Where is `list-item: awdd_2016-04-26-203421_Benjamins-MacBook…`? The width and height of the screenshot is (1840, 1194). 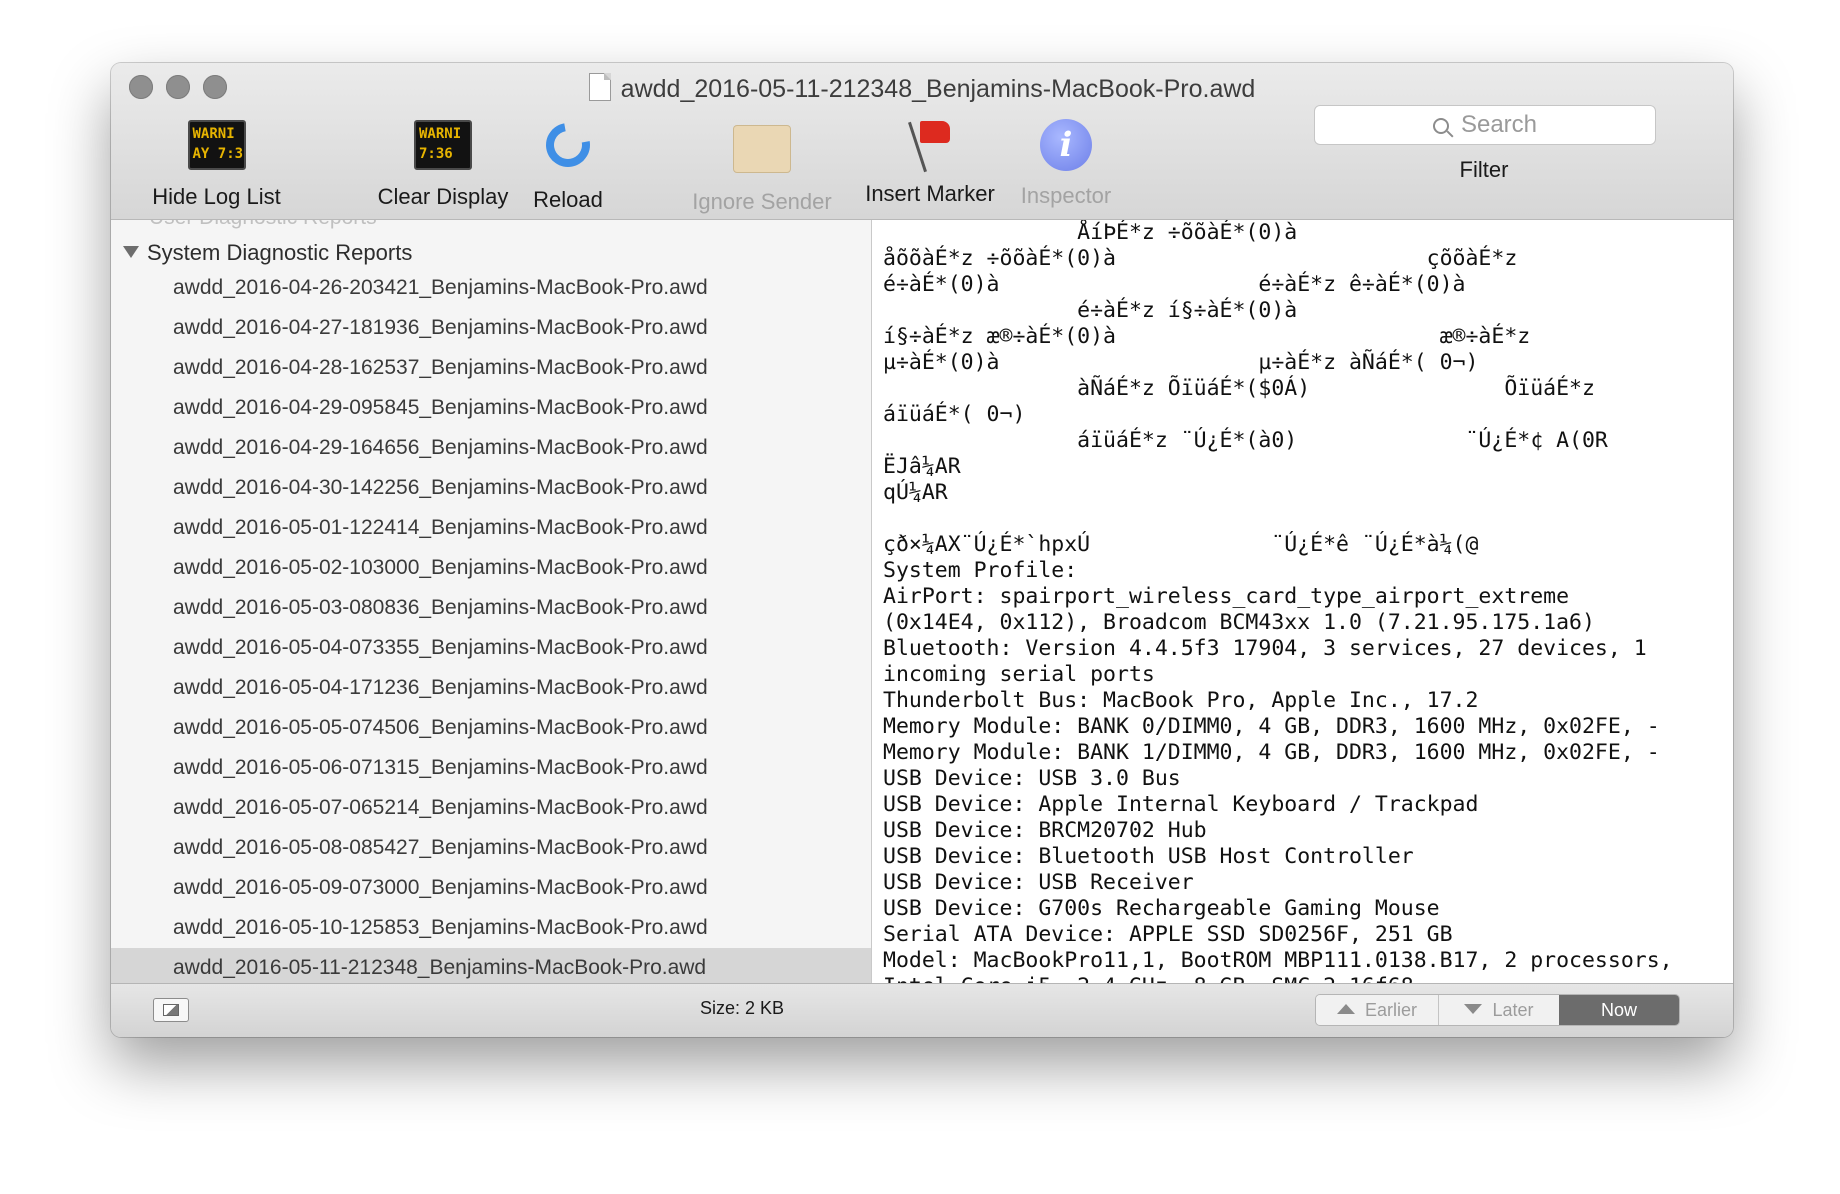 list-item: awdd_2016-04-26-203421_Benjamins-MacBook… is located at coordinates (491, 288).